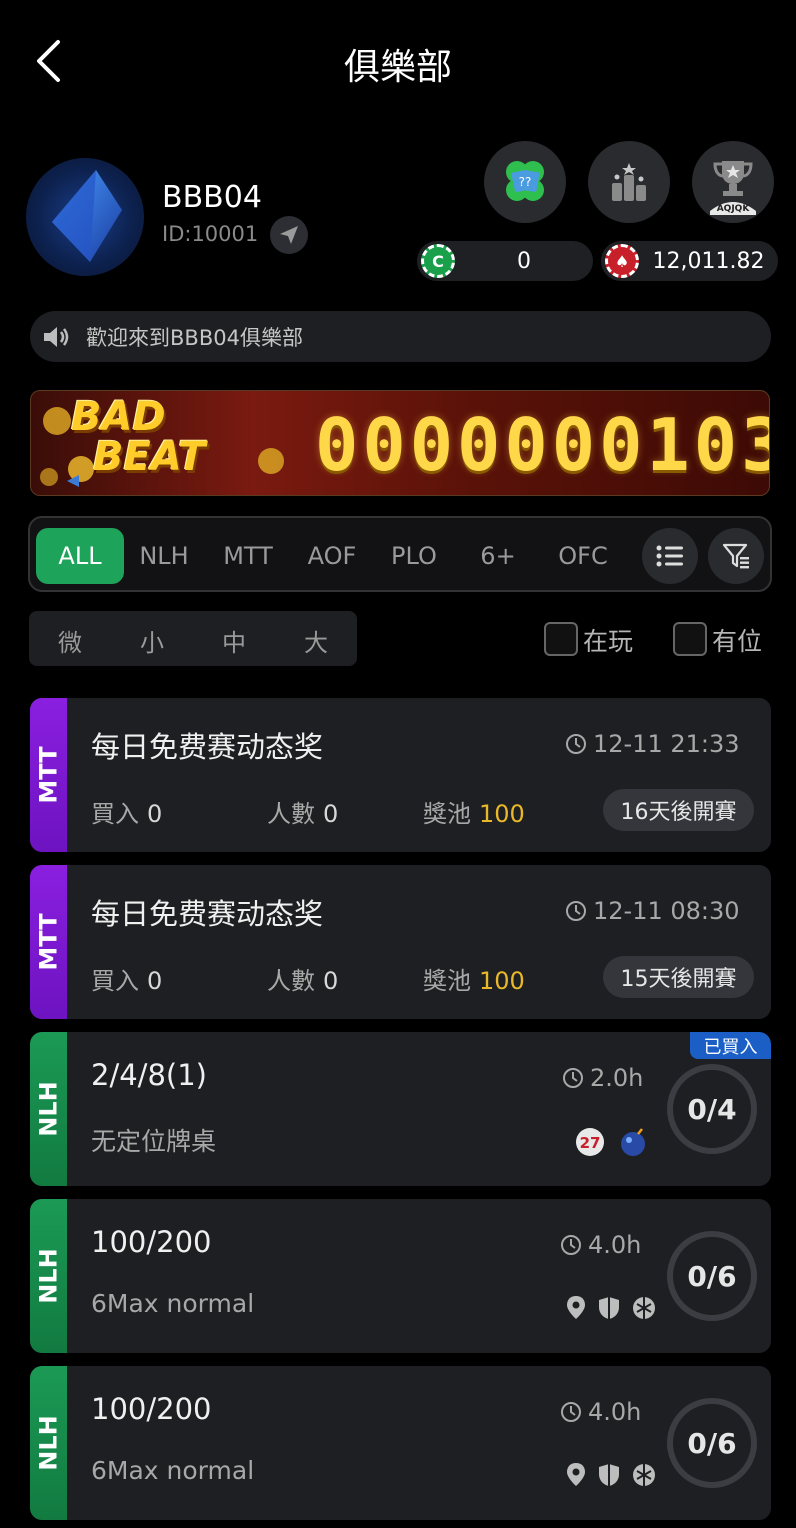 The width and height of the screenshot is (796, 1528). What do you see at coordinates (56, 336) in the screenshot?
I see `speaker-icon` at bounding box center [56, 336].